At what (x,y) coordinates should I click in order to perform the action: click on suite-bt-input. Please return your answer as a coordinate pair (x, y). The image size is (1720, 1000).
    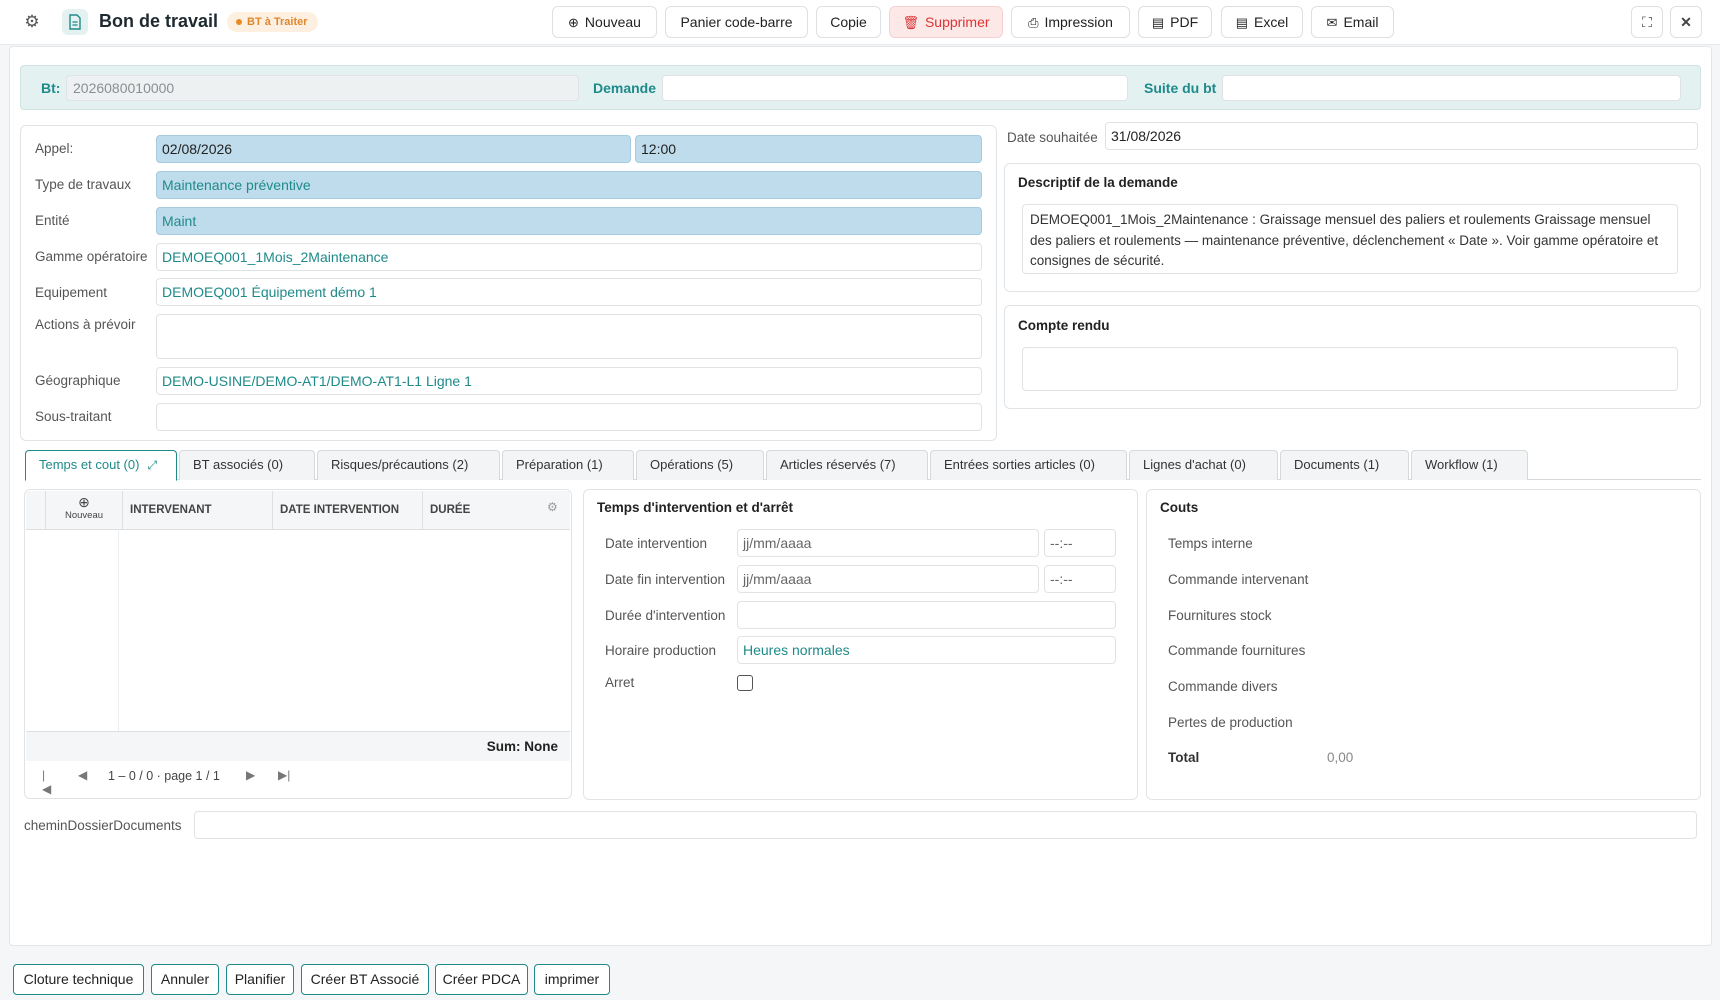
    Looking at the image, I should click on (1451, 88).